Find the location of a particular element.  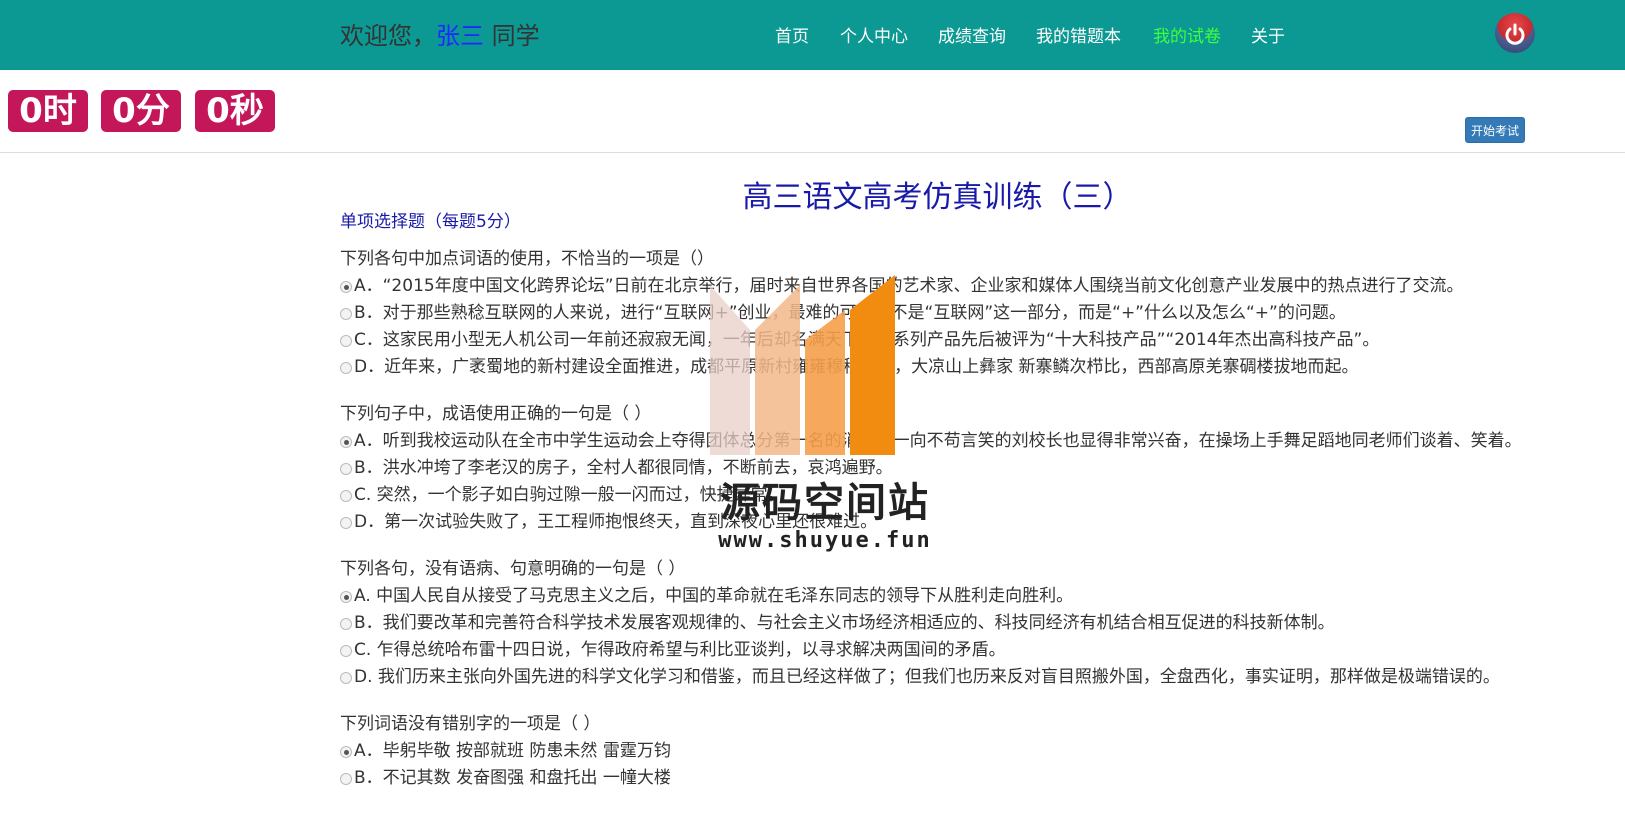

option-c: C. 乍得总统哈布雷十四日说，乍得政府希望与利比亚谈判，以寻求解决两国间的矛盾。 is located at coordinates (937, 650).